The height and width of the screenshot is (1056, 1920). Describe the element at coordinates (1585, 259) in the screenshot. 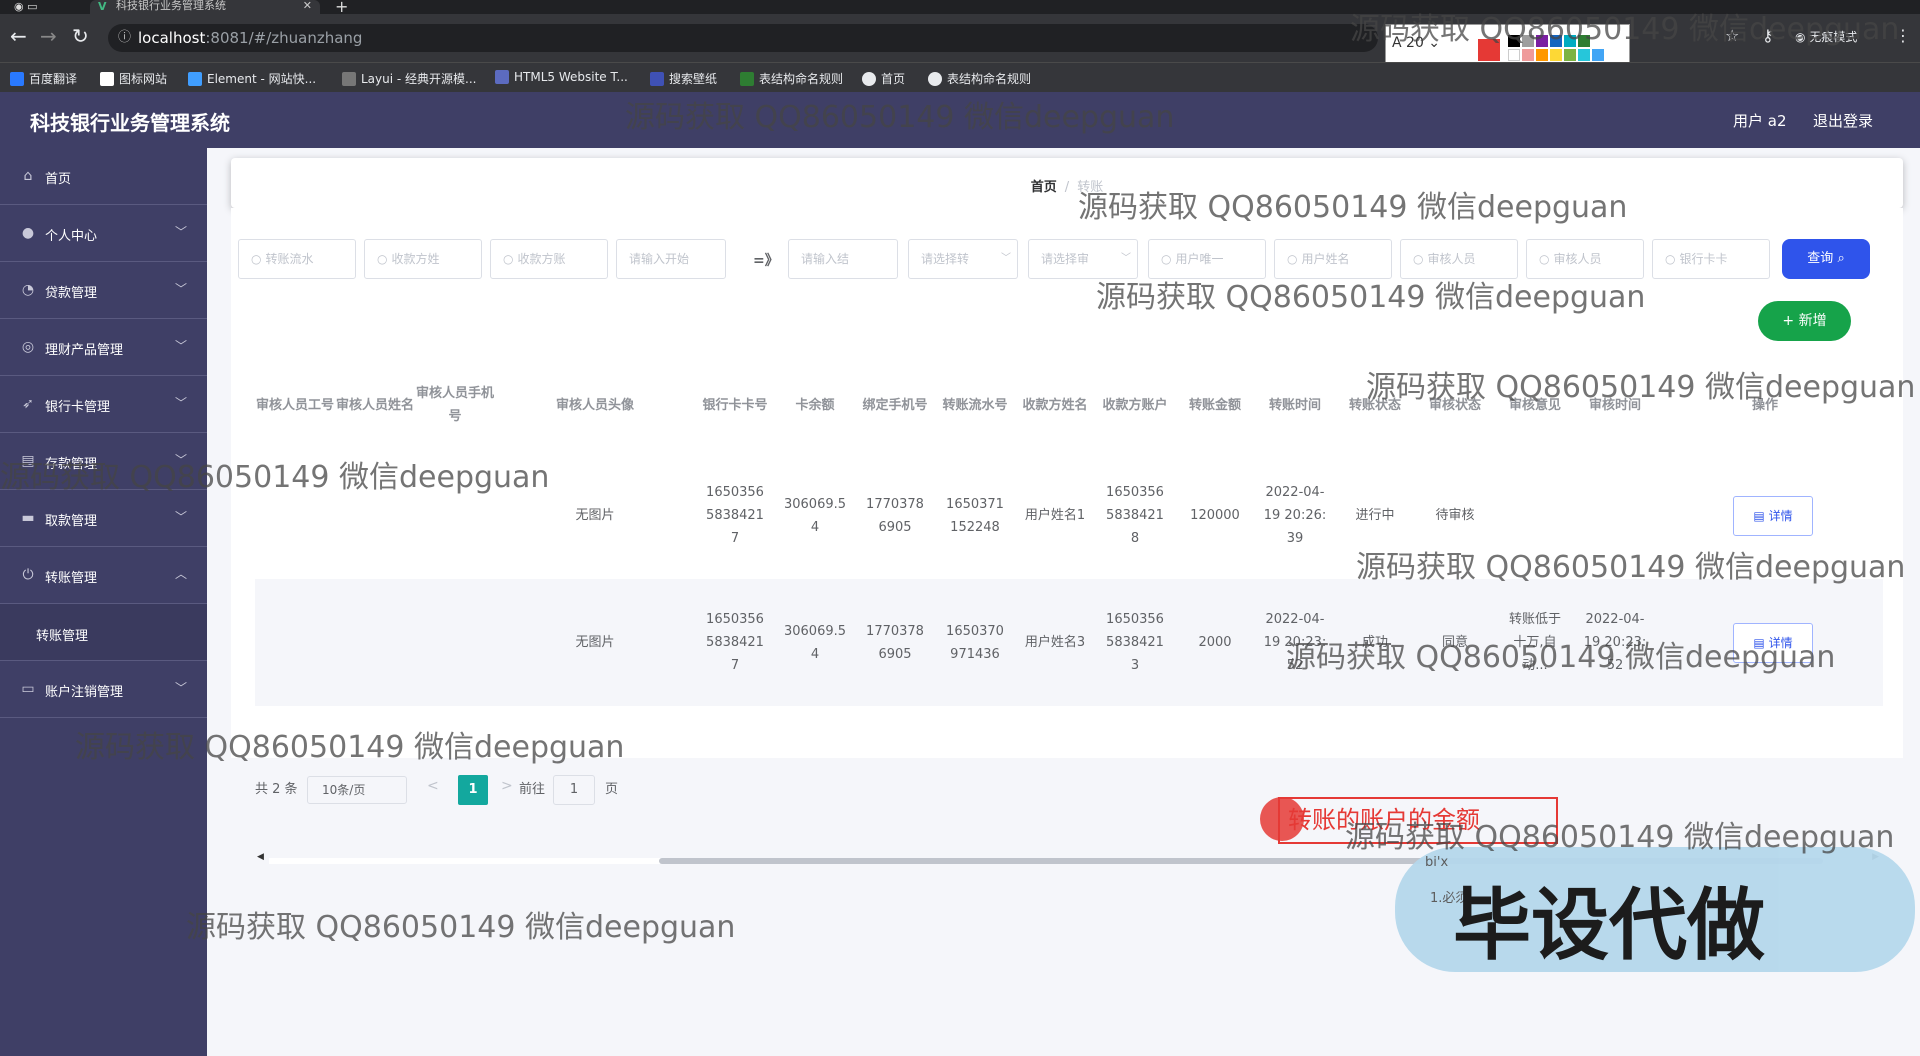

I see `filter-reviewer-2-input: ○ 审核人员` at that location.